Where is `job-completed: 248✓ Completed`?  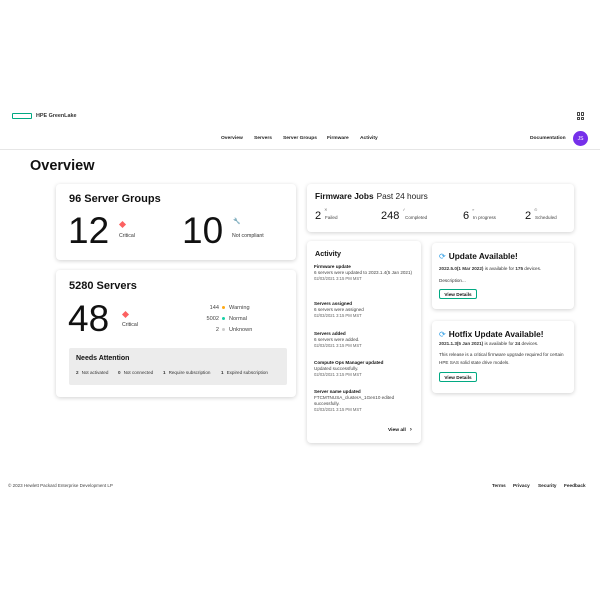 job-completed: 248✓ Completed is located at coordinates (404, 216).